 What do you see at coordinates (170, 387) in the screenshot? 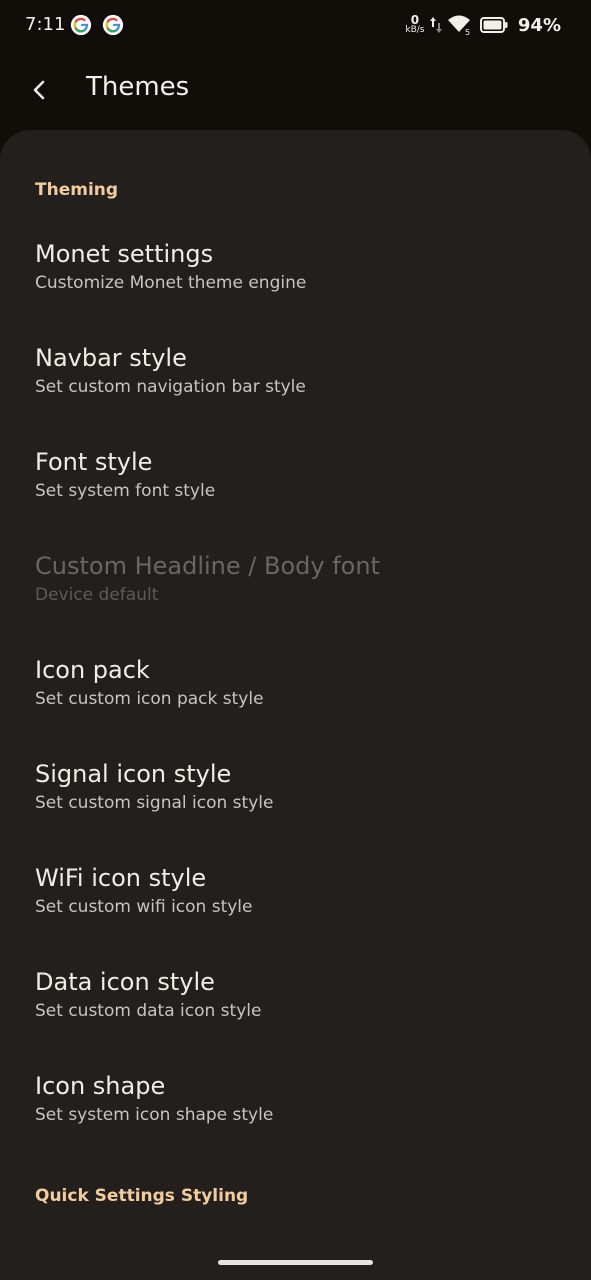
I see `pref-summary: Set custom navigation bar style` at bounding box center [170, 387].